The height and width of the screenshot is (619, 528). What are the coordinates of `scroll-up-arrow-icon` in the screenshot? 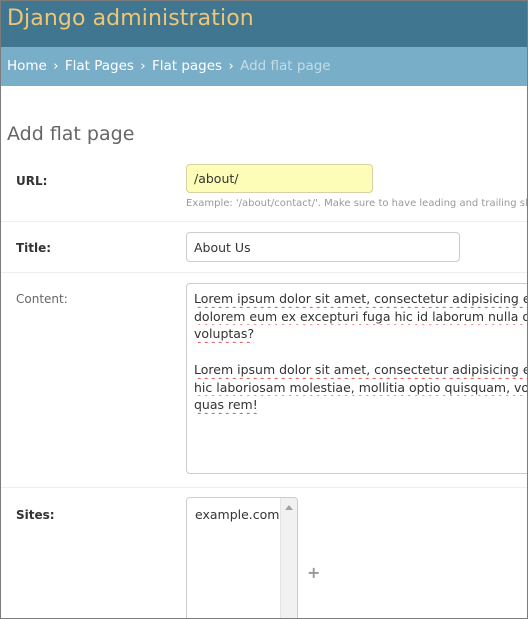 It's located at (289, 507).